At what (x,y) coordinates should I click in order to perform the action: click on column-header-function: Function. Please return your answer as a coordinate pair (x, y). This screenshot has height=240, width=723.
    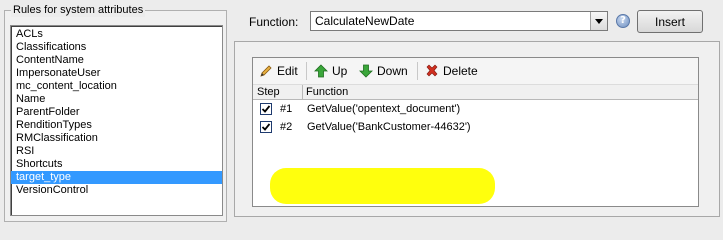
    Looking at the image, I should click on (327, 92).